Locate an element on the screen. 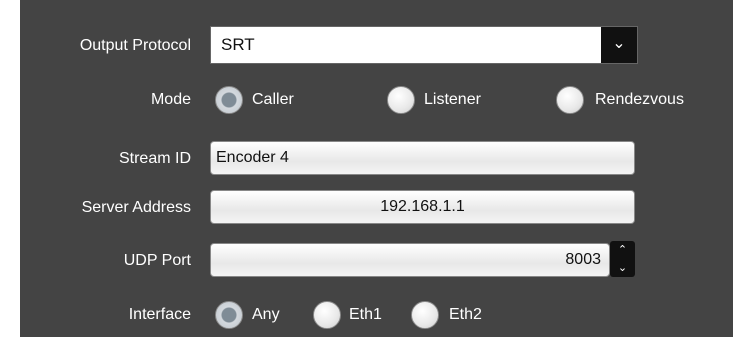 This screenshot has width=733, height=337. mode-option-listener: Listener is located at coordinates (452, 100).